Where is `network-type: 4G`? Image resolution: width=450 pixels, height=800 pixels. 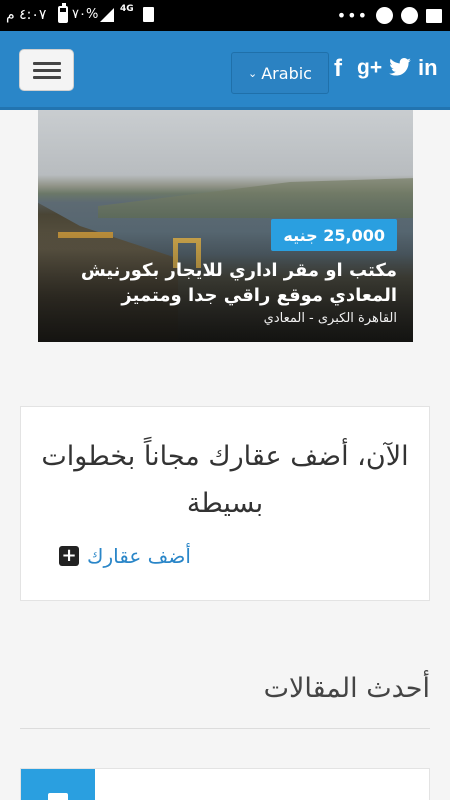 network-type: 4G is located at coordinates (127, 9).